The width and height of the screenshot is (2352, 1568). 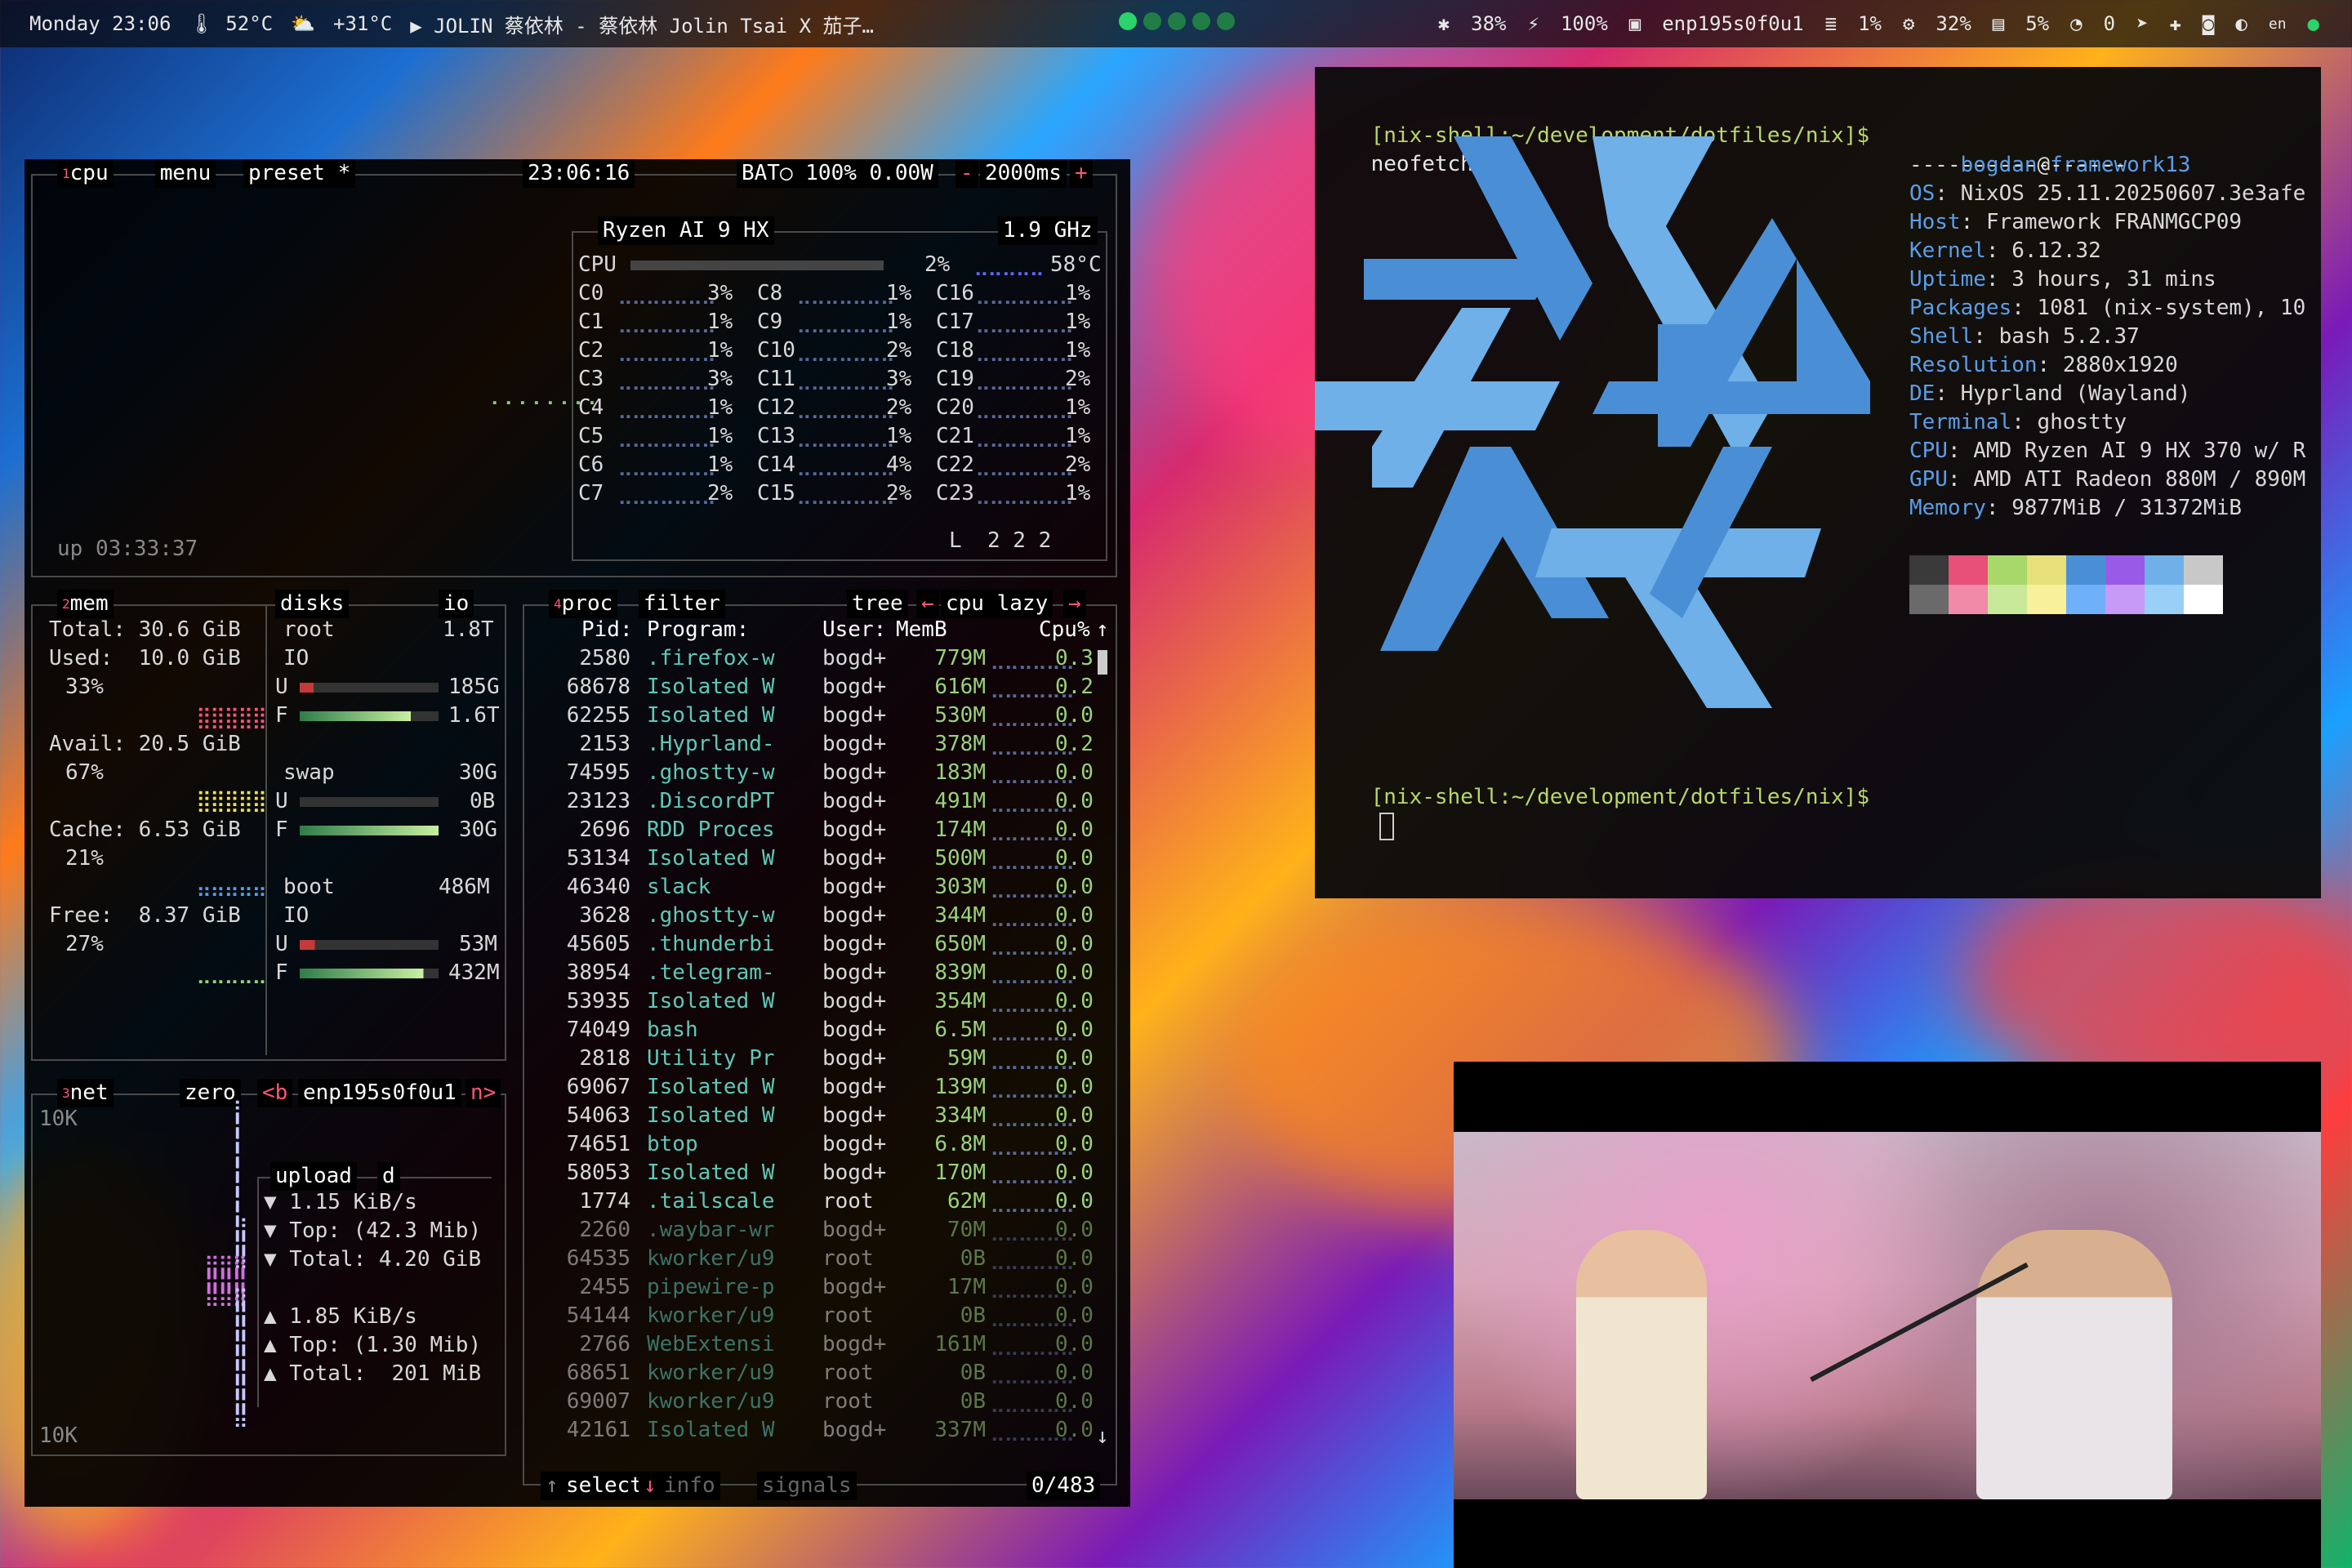 What do you see at coordinates (1444, 23) in the screenshot?
I see `bluetooth-icon: ✱` at bounding box center [1444, 23].